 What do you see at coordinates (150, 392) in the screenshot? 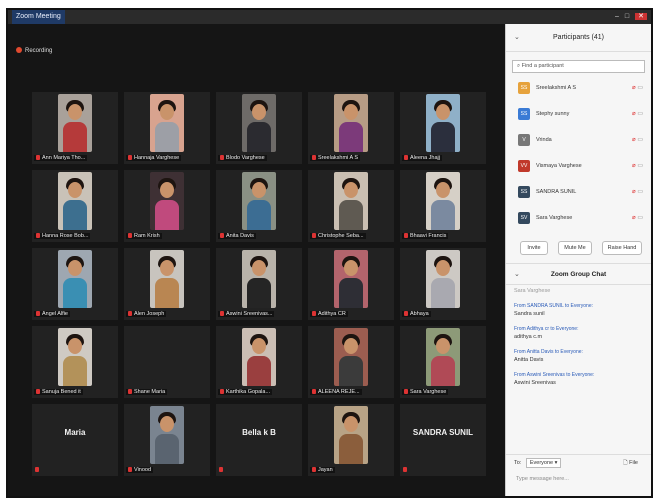
I see `participant-name-text: Shane Maria` at bounding box center [150, 392].